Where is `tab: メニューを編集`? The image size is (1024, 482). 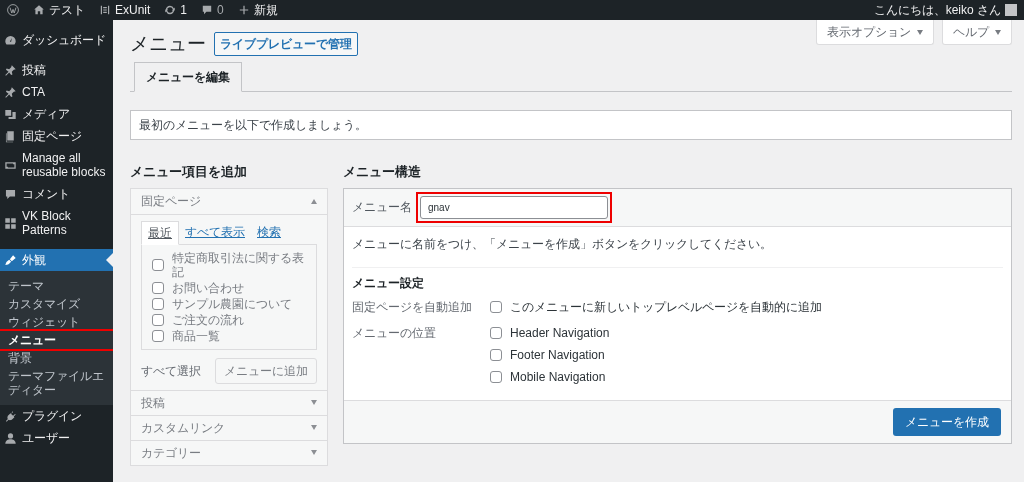
tab: メニューを編集 is located at coordinates (188, 77).